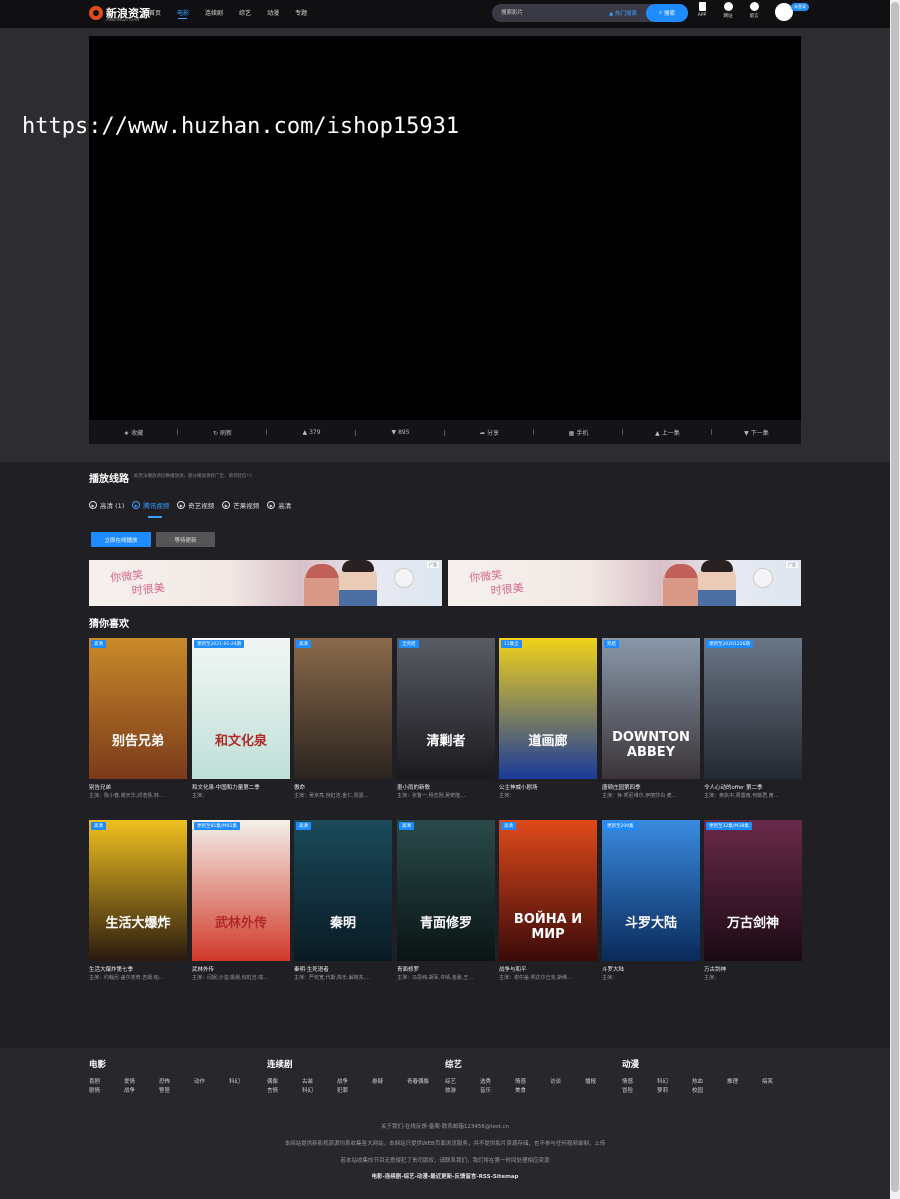  Describe the element at coordinates (651, 708) in the screenshot. I see `movie-poster: 完结 DOWNTON ABBEY` at that location.